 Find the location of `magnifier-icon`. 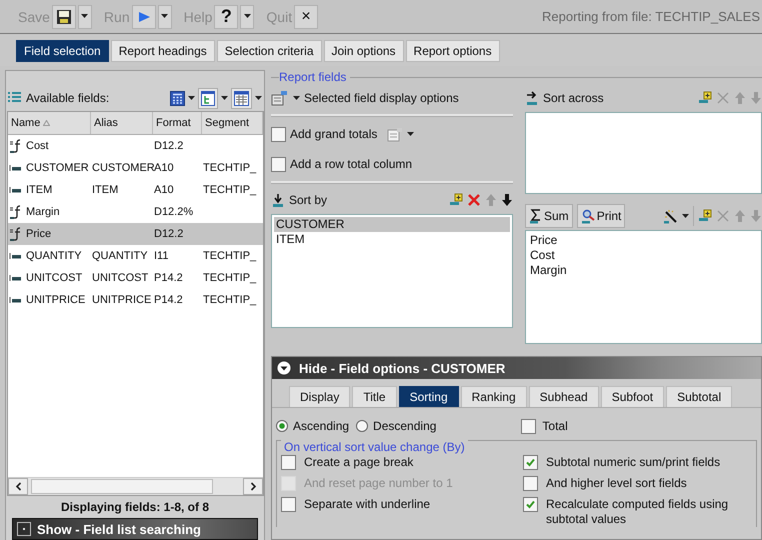

magnifier-icon is located at coordinates (588, 216).